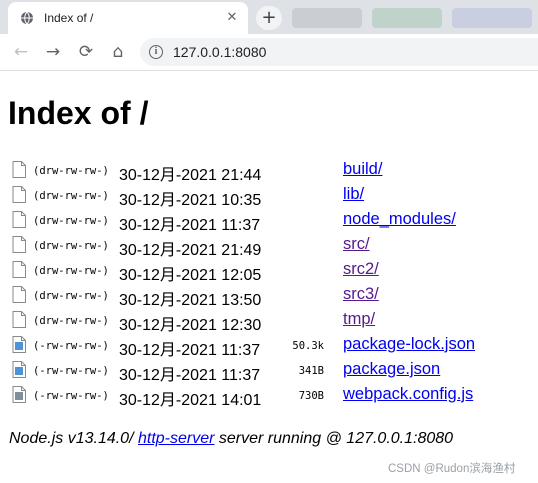 The height and width of the screenshot is (483, 538). I want to click on table-row: (drw-rw-rw-) 30-12月-2021 21:49 src/, so click(262, 246).